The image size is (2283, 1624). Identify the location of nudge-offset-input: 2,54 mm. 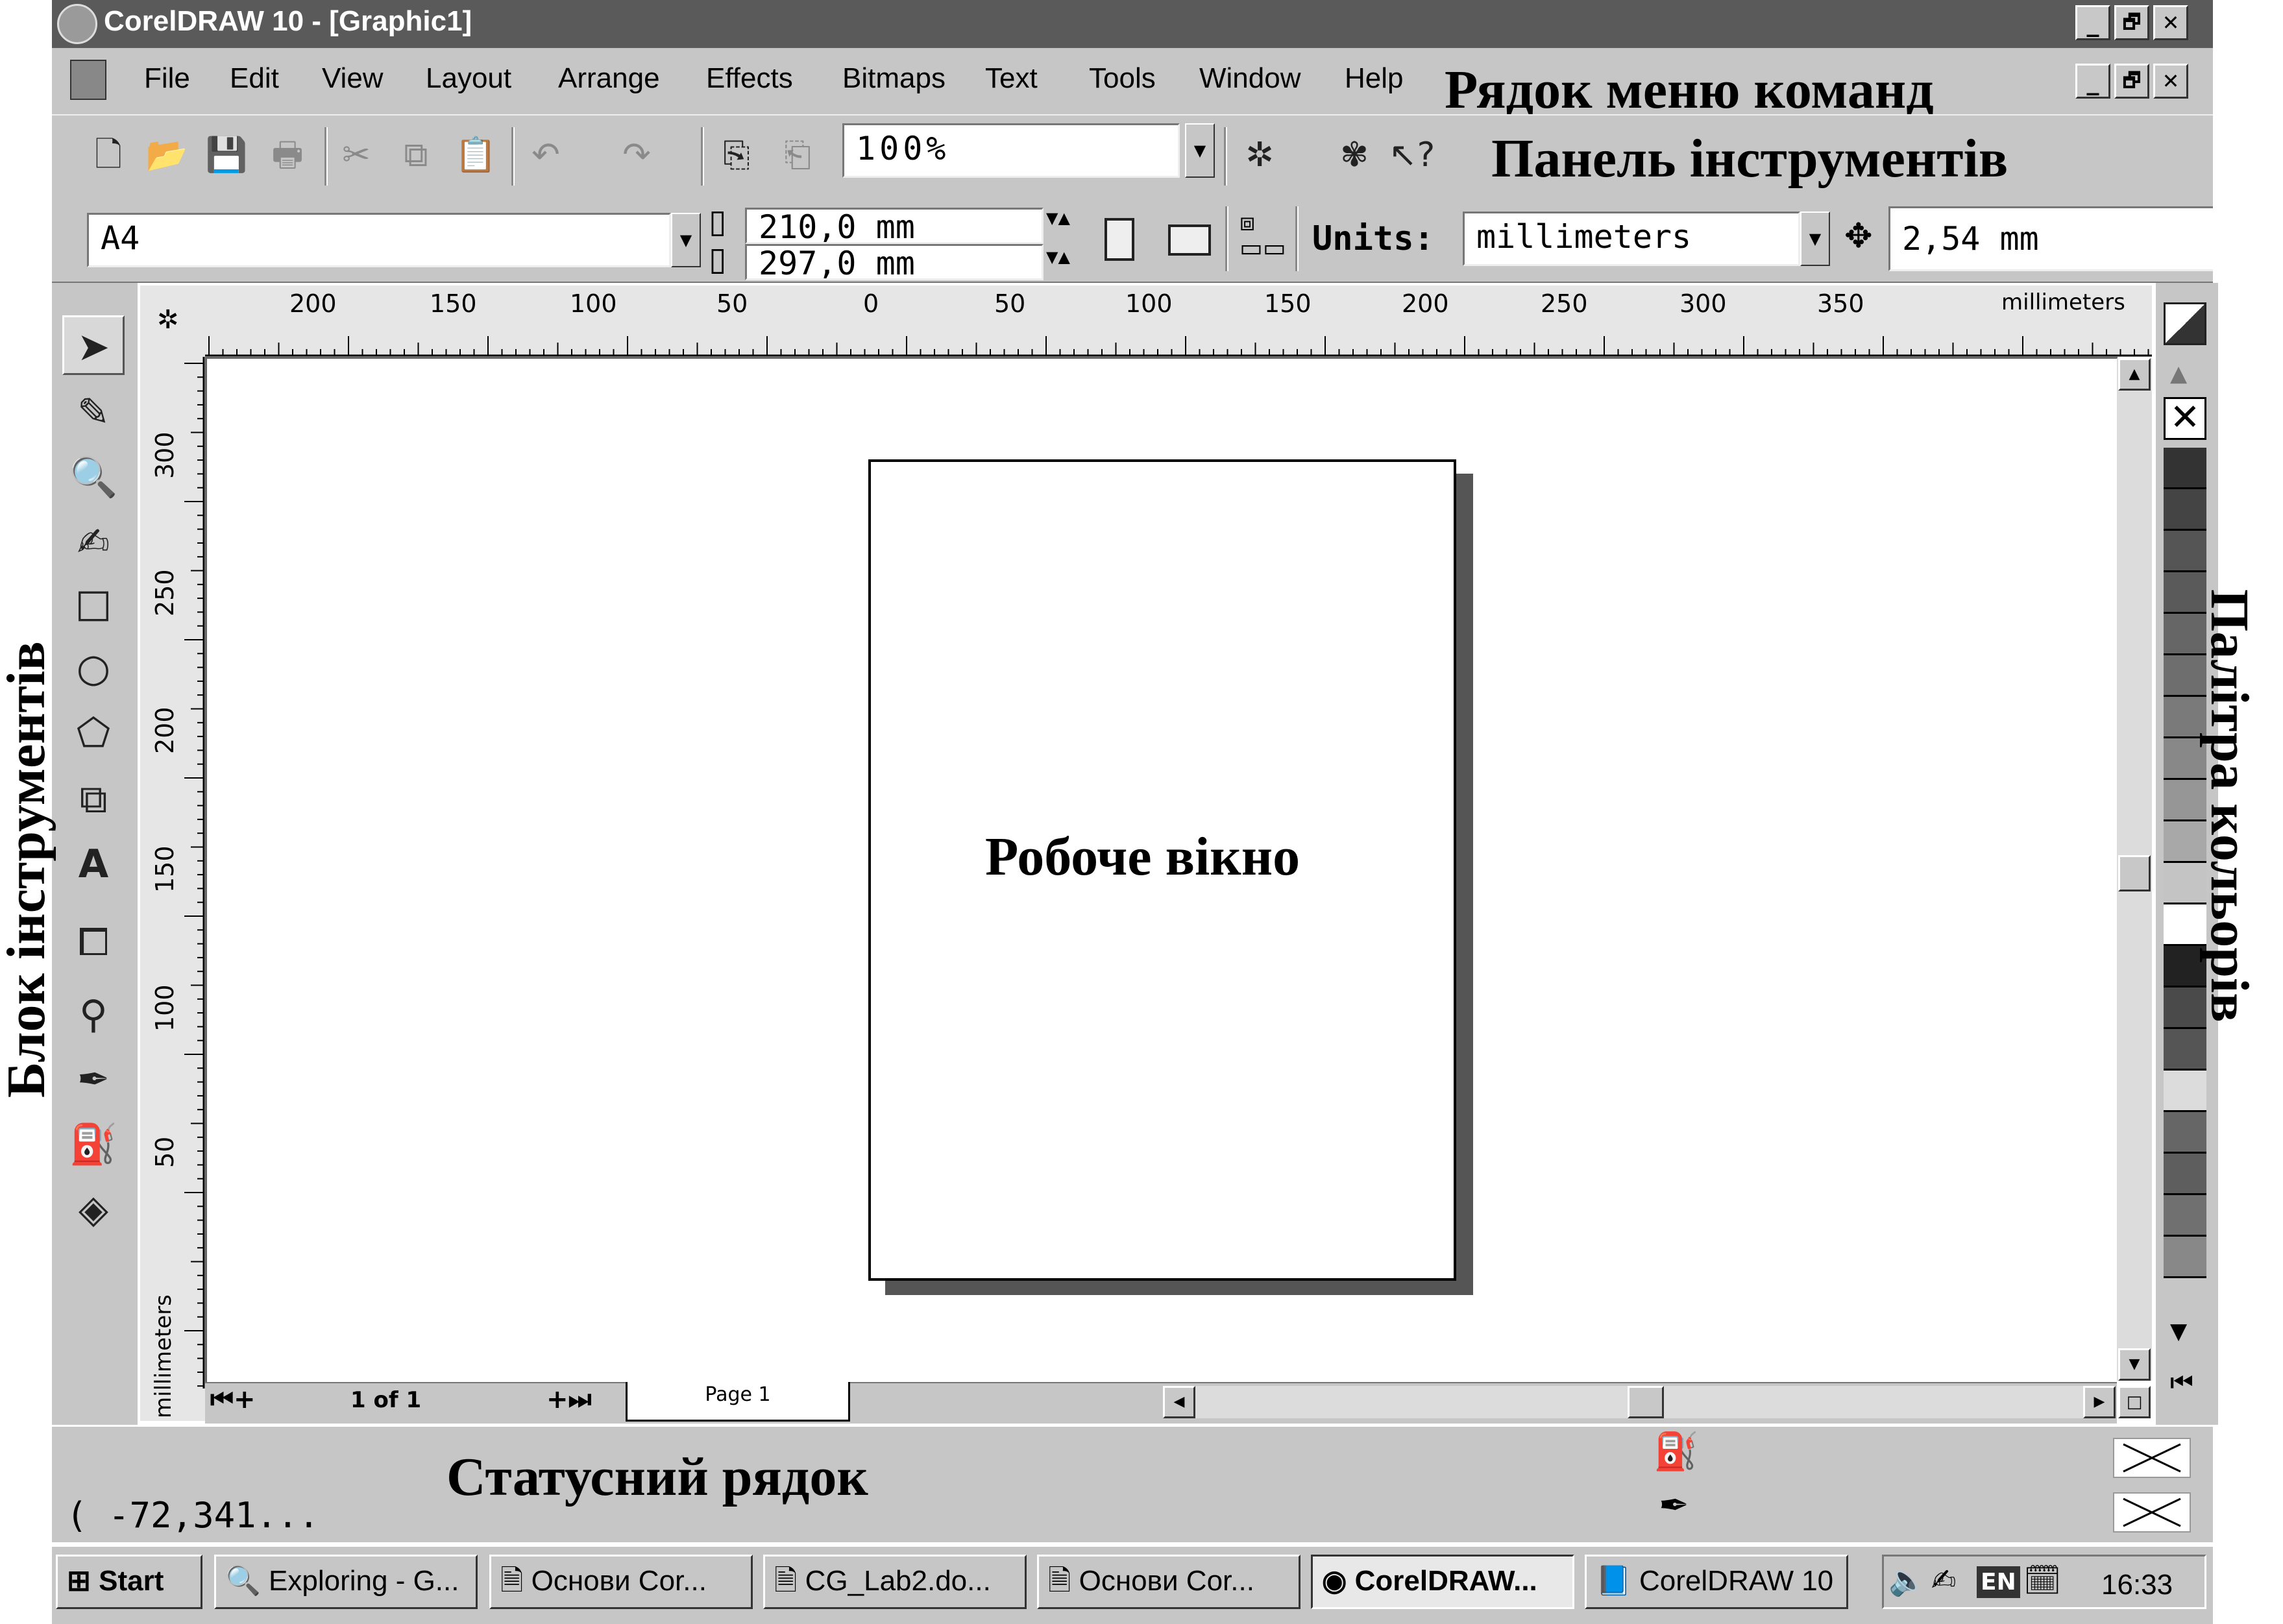
(2050, 238).